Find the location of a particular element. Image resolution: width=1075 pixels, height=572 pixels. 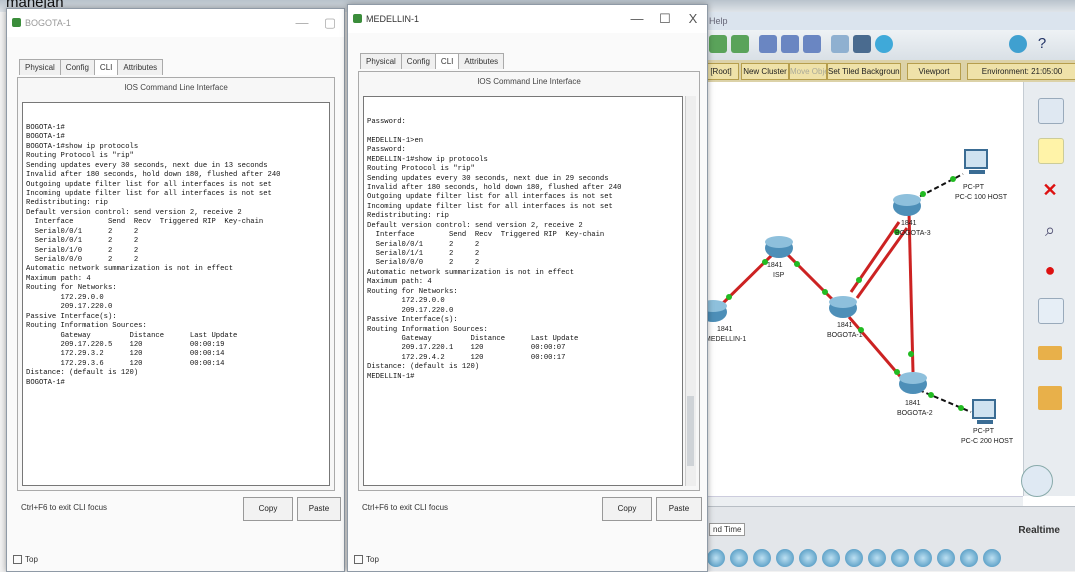

draw-icon: ● is located at coordinates (1050, 270).